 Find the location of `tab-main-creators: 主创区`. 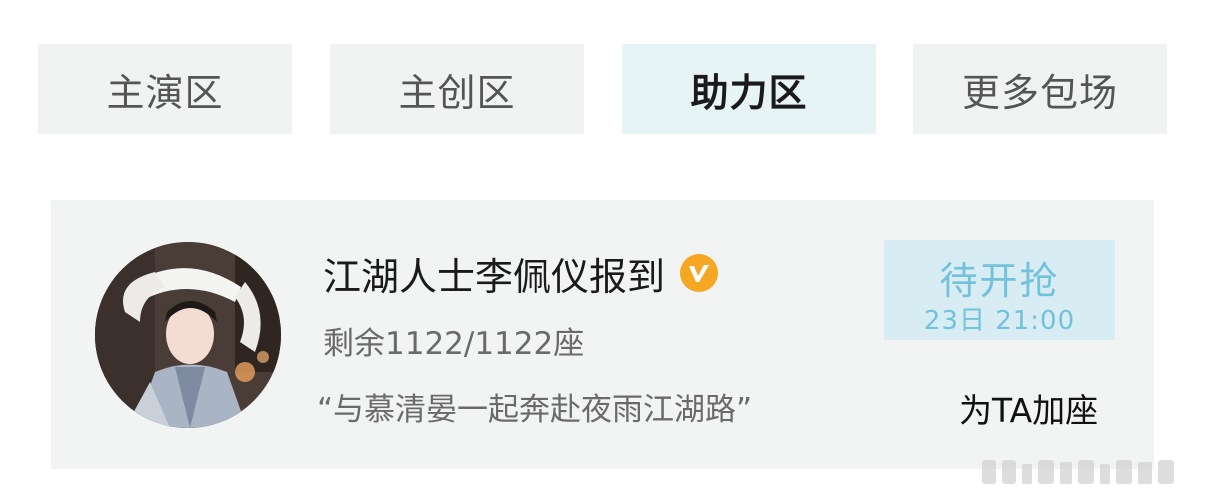

tab-main-creators: 主创区 is located at coordinates (457, 89).